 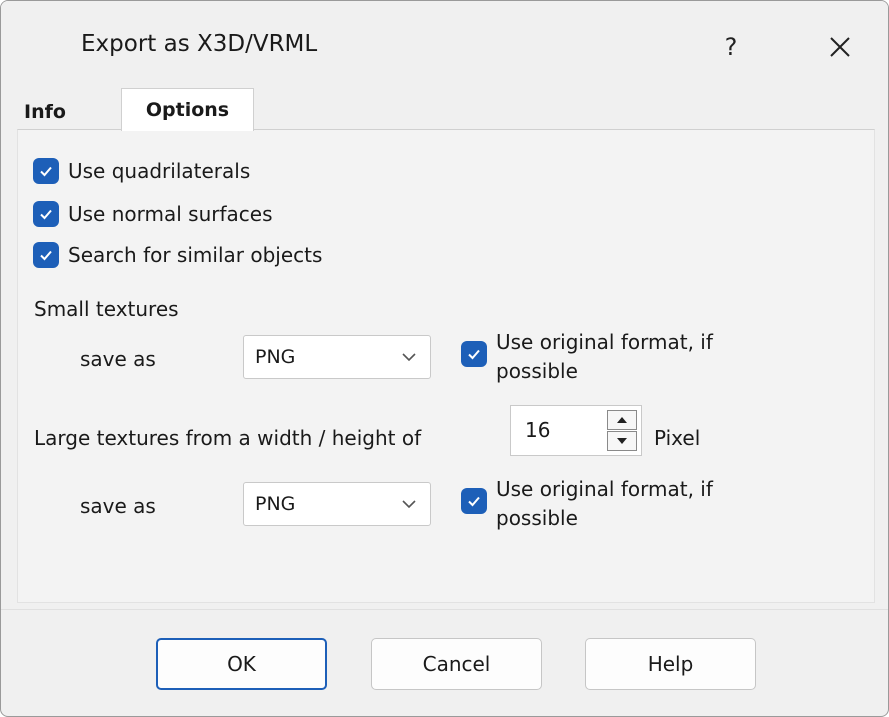 What do you see at coordinates (337, 357) in the screenshot?
I see `small-textures-format-select: PNG` at bounding box center [337, 357].